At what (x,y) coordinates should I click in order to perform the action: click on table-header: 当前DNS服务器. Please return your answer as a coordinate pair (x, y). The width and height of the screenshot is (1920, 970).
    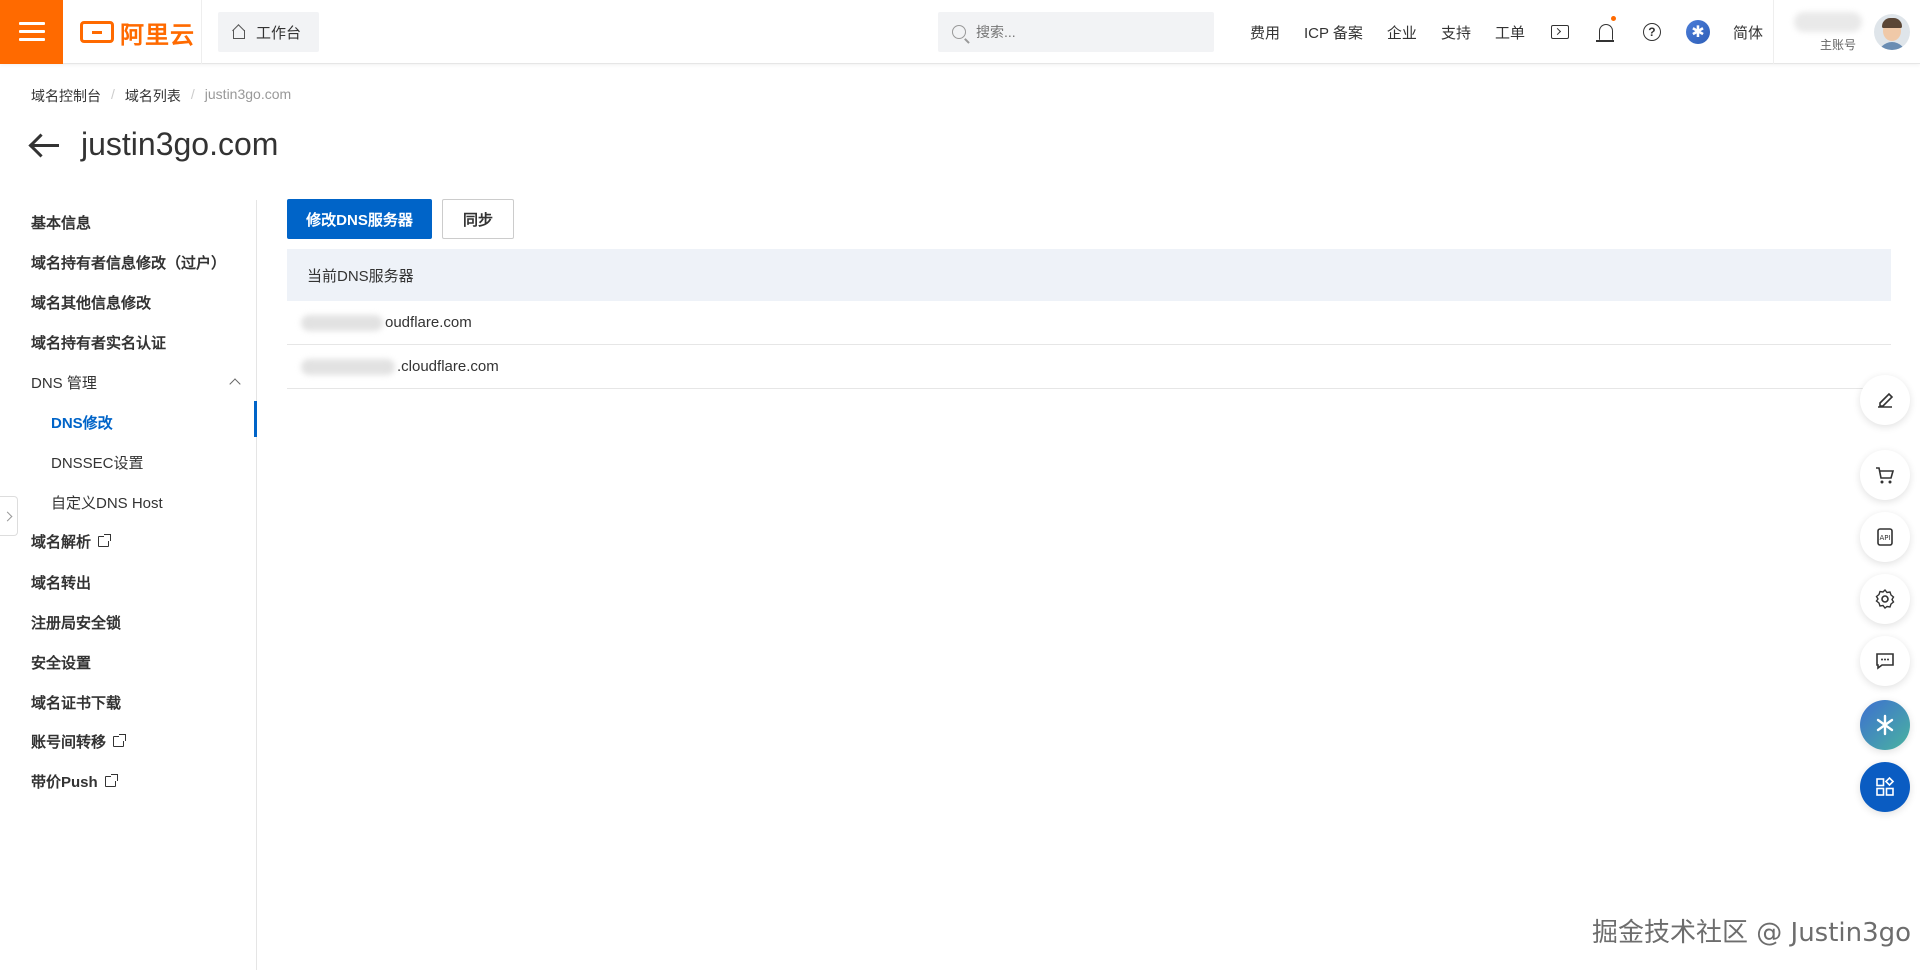
    Looking at the image, I should click on (1089, 275).